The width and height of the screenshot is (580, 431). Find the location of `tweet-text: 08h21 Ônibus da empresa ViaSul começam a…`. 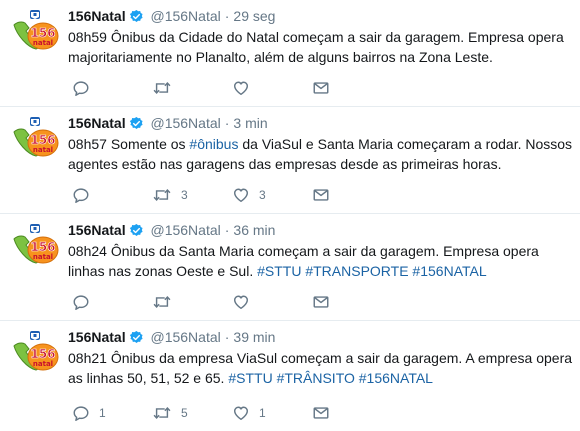

tweet-text: 08h21 Ônibus da empresa ViaSul começam a… is located at coordinates (320, 368).